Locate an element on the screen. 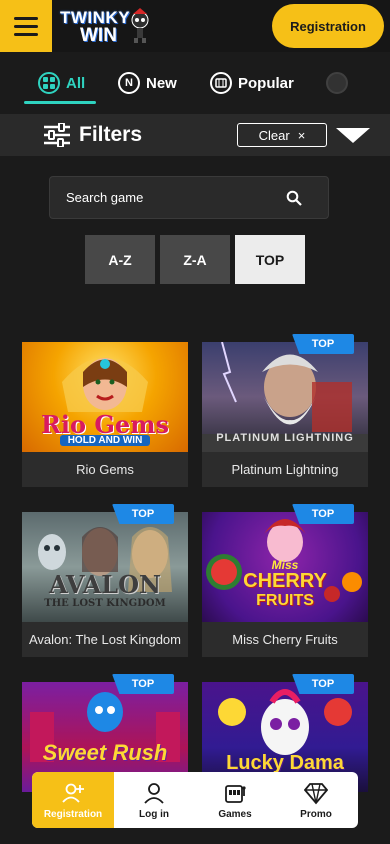  user-icon is located at coordinates (154, 793).